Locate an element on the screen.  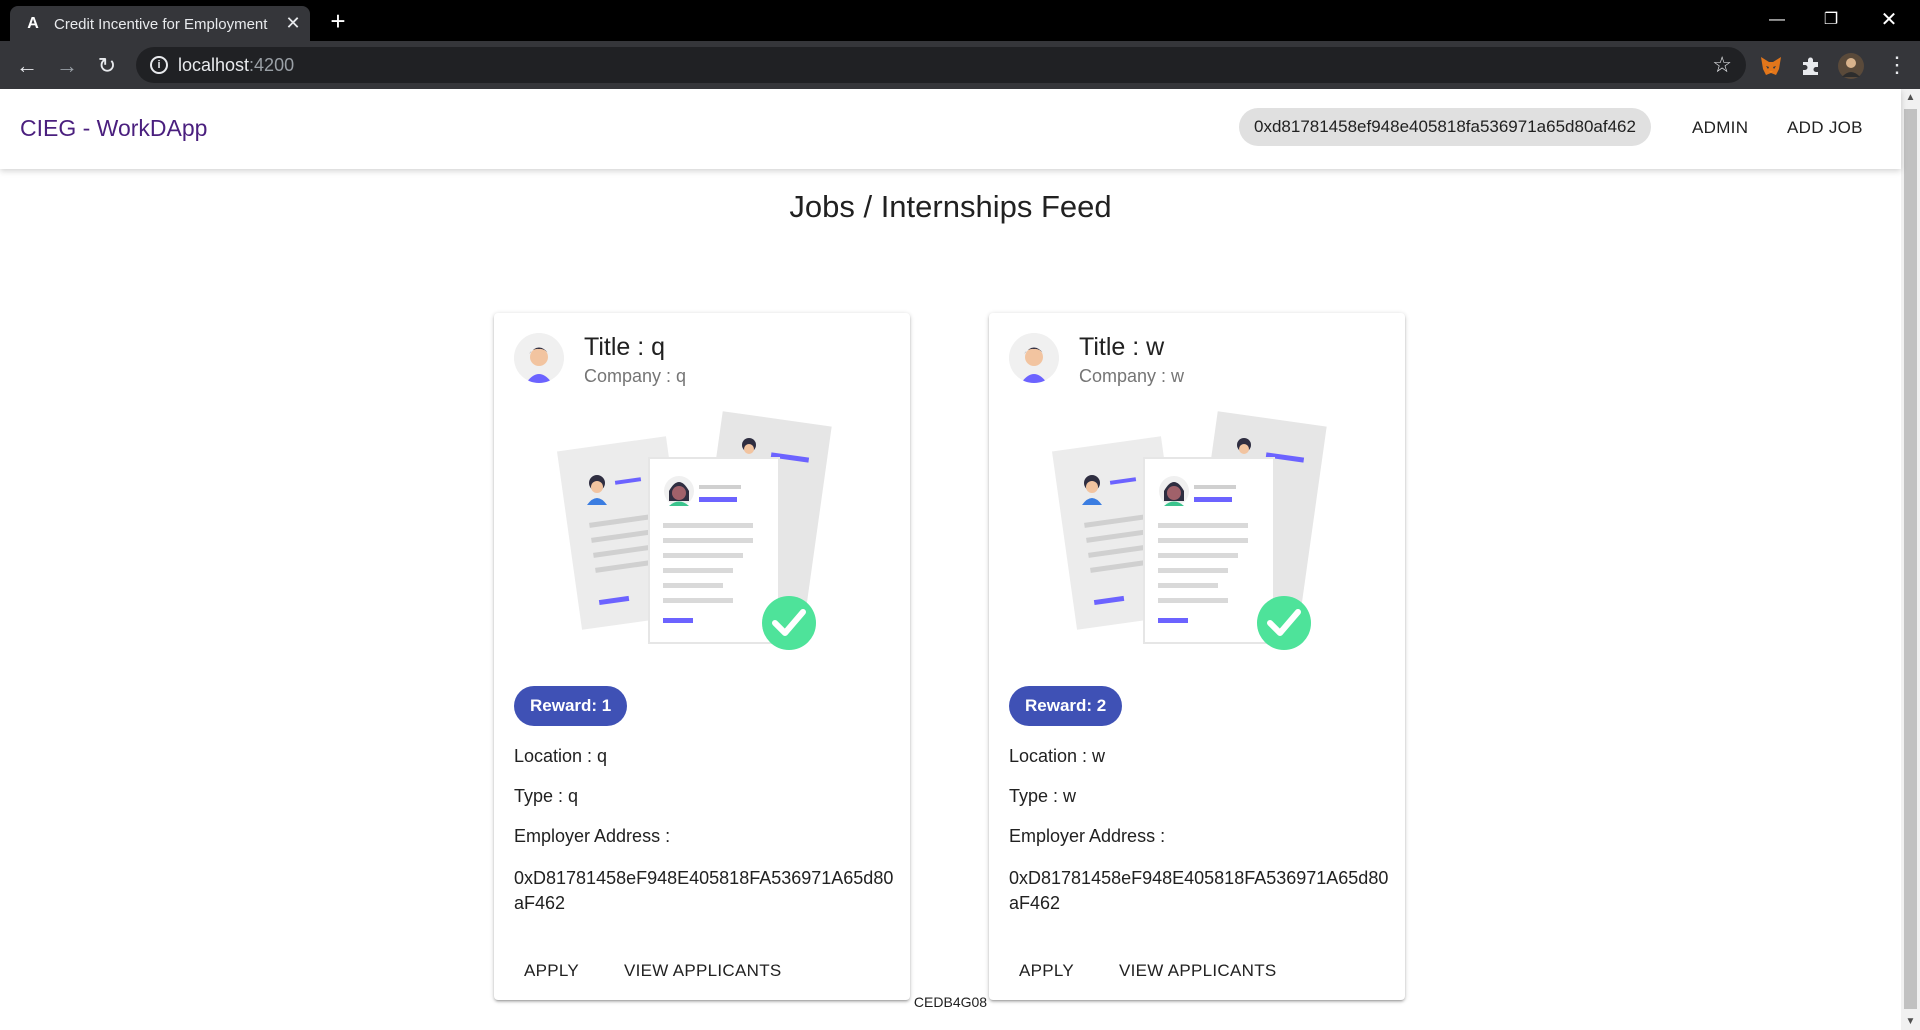
reward-badge: Reward: 2 is located at coordinates (1066, 706).